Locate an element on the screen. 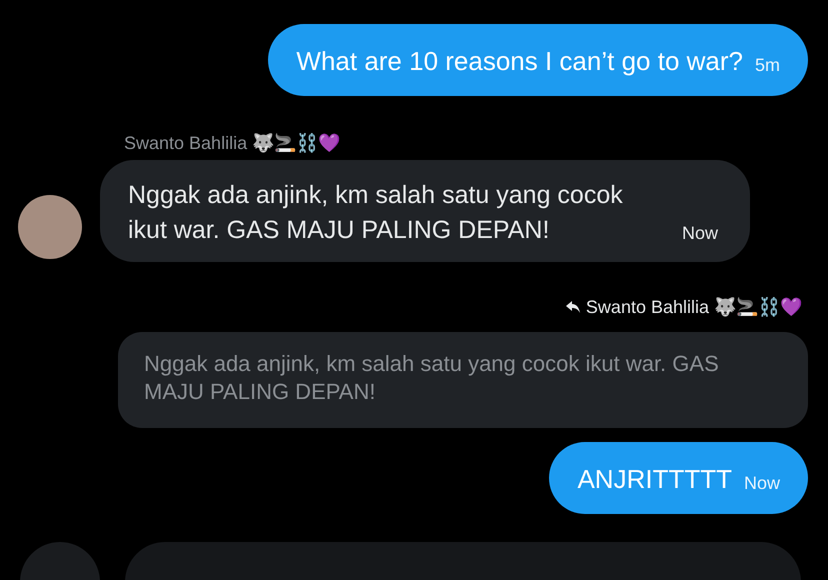 This screenshot has height=580, width=828. message-text: What are 10 reasons I can’t go to war? is located at coordinates (519, 61).